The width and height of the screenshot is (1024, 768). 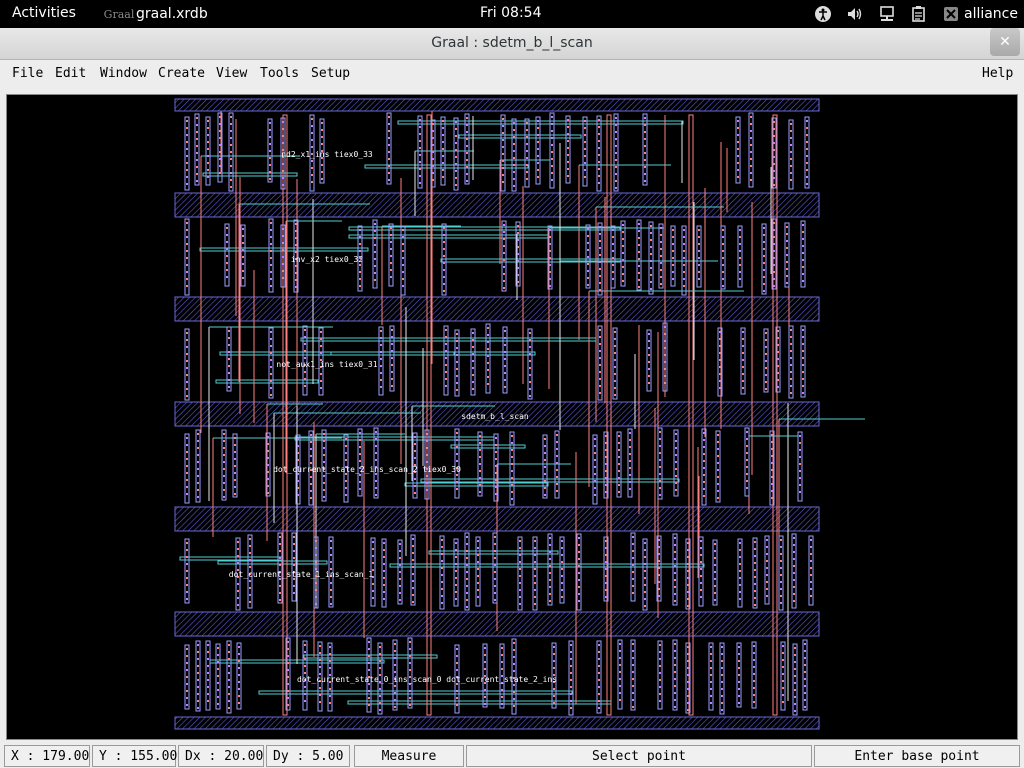 I want to click on volume-icon, so click(x=855, y=14).